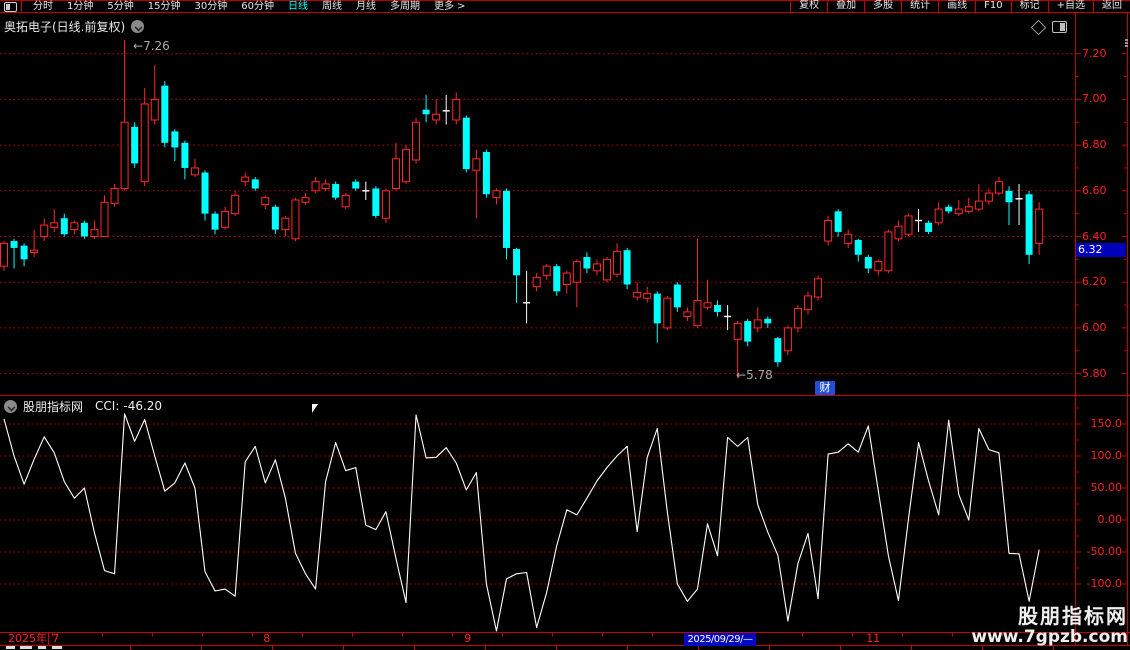  Describe the element at coordinates (754, 375) in the screenshot. I see `low-price-annotation: ←5.78` at that location.